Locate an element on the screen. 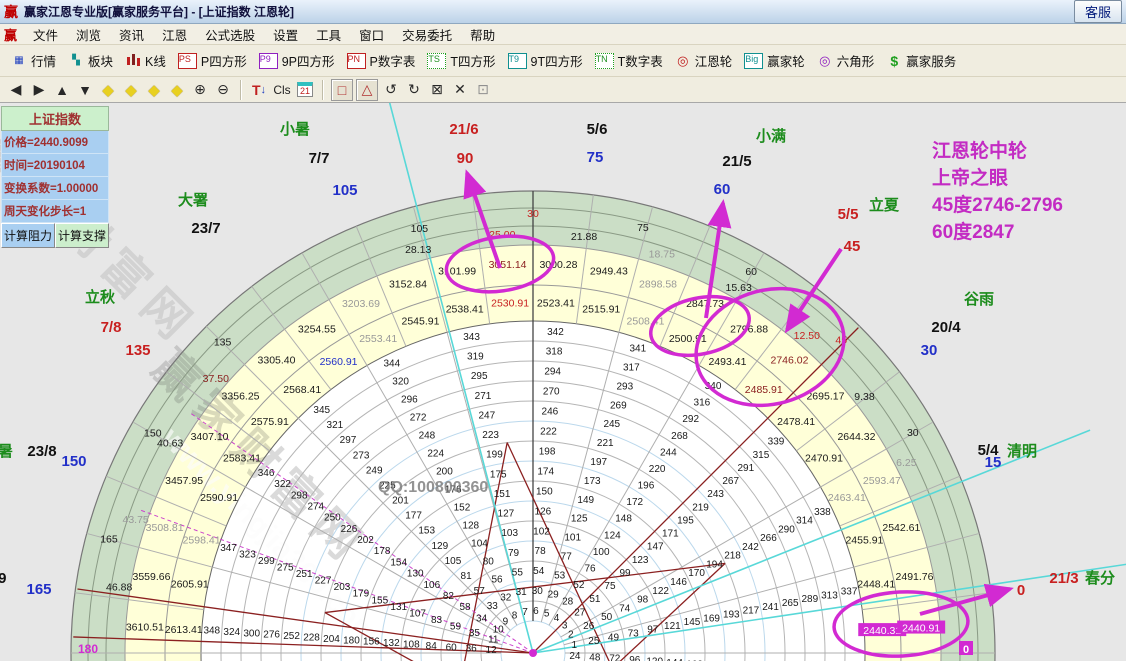 The image size is (1126, 661). wheel-number: 223 is located at coordinates (490, 435).